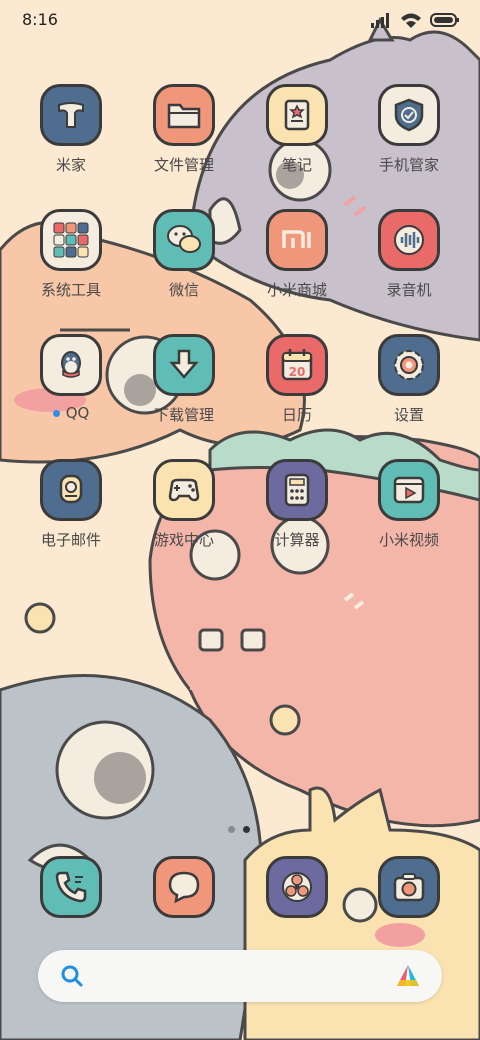 This screenshot has width=480, height=1040. What do you see at coordinates (71, 489) in the screenshot?
I see `mail-icon` at bounding box center [71, 489].